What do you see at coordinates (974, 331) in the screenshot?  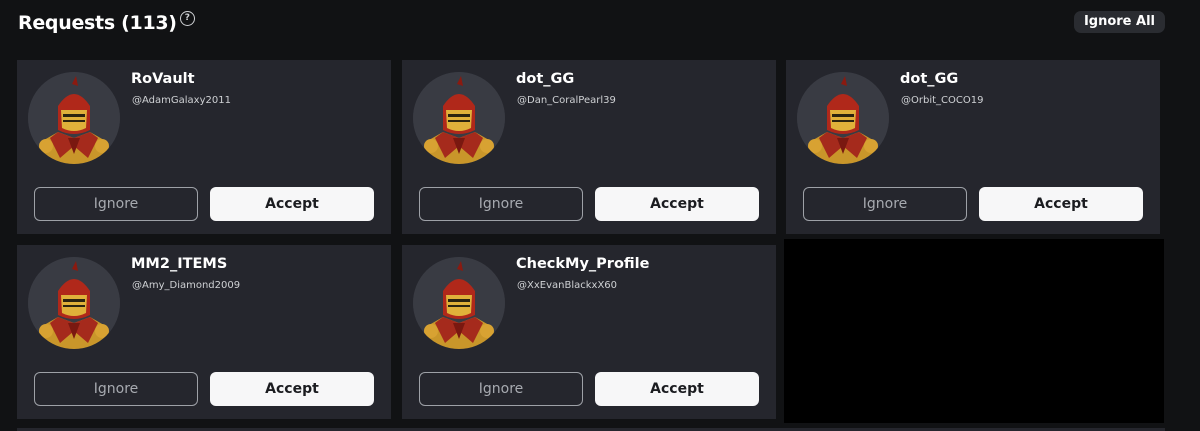 I see `empty-card-slot` at bounding box center [974, 331].